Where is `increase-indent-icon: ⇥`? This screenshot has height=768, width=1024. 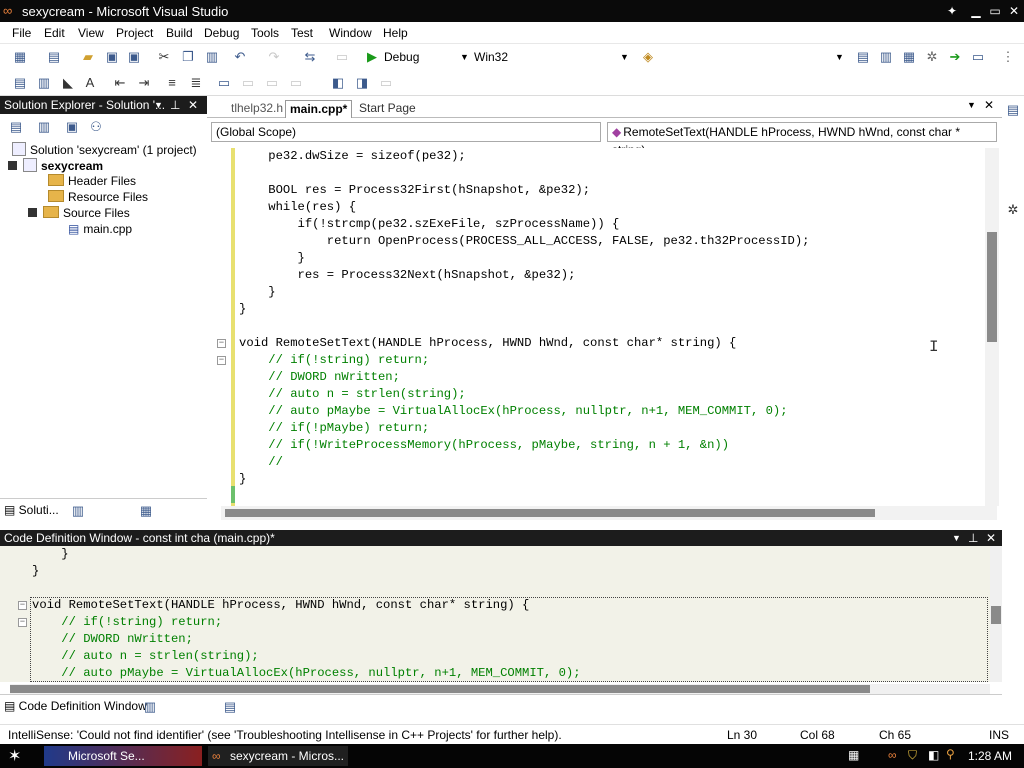
increase-indent-icon: ⇥ is located at coordinates (144, 83).